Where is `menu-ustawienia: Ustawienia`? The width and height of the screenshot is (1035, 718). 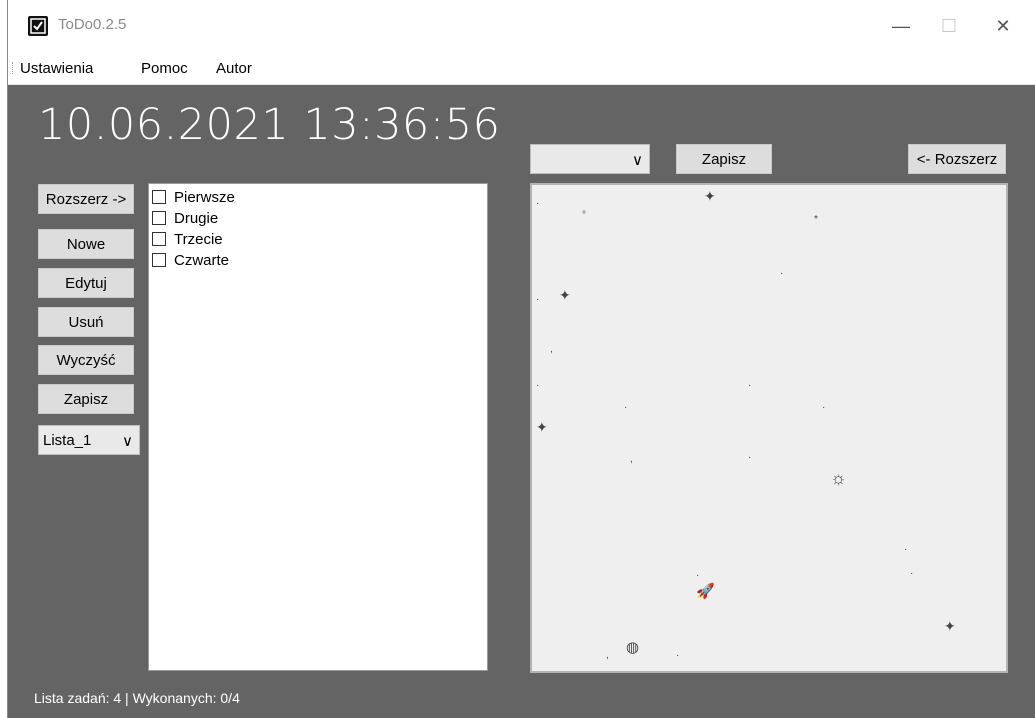 menu-ustawienia: Ustawienia is located at coordinates (56, 68).